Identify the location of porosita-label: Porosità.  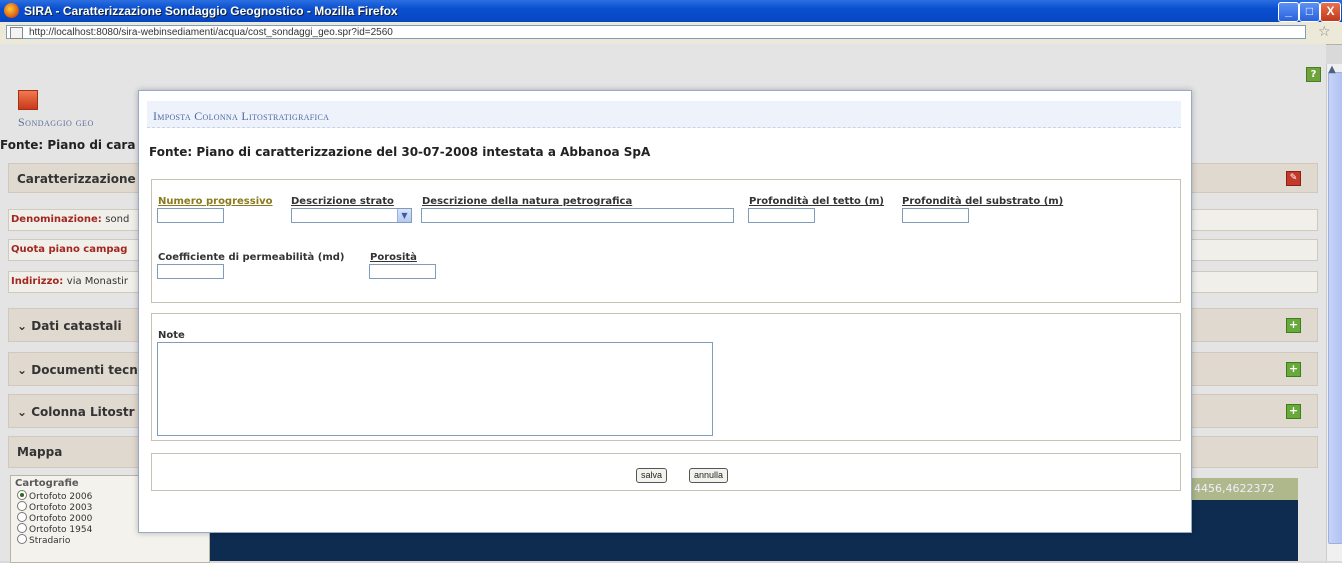
(393, 257).